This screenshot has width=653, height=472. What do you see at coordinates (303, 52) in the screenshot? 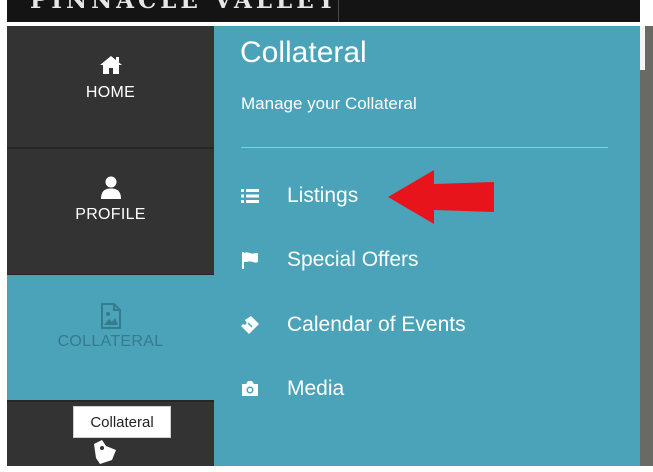
I see `panel-title: Collateral` at bounding box center [303, 52].